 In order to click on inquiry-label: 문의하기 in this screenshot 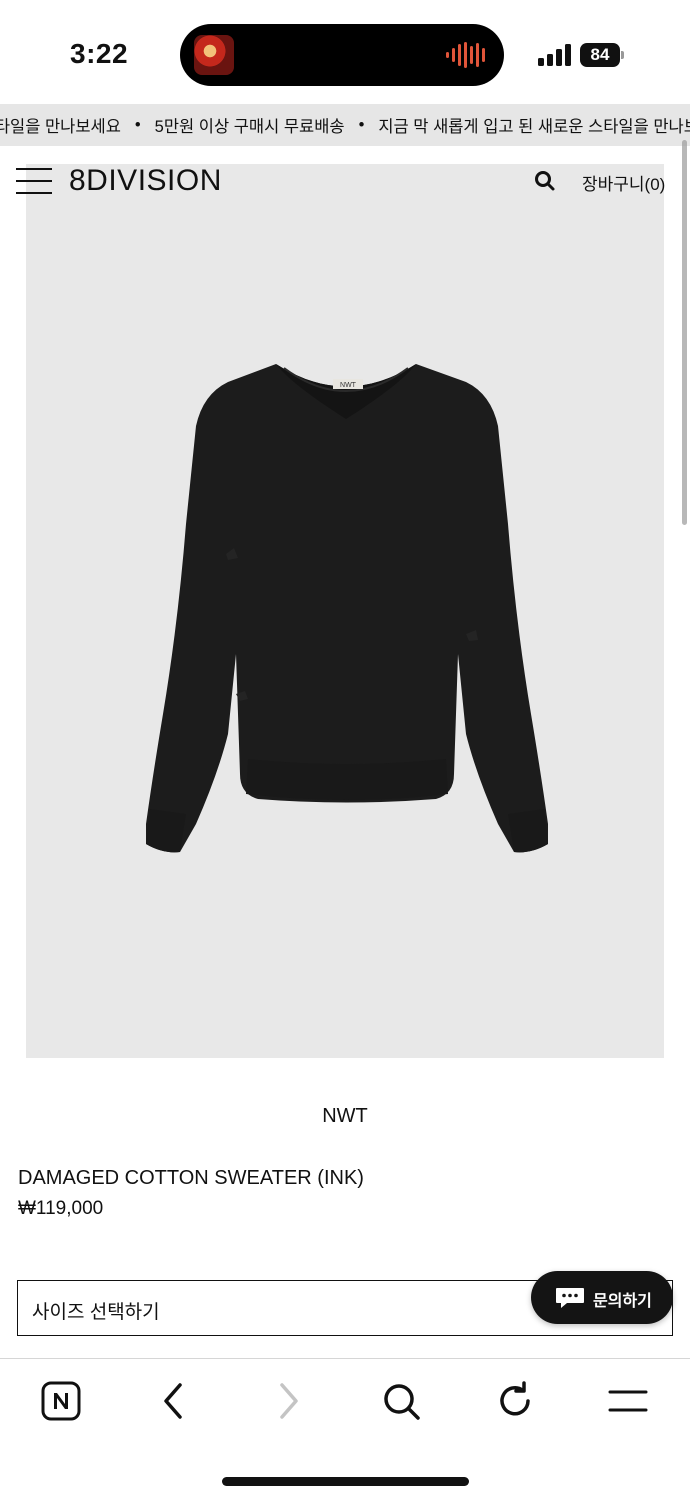, I will do `click(622, 1301)`.